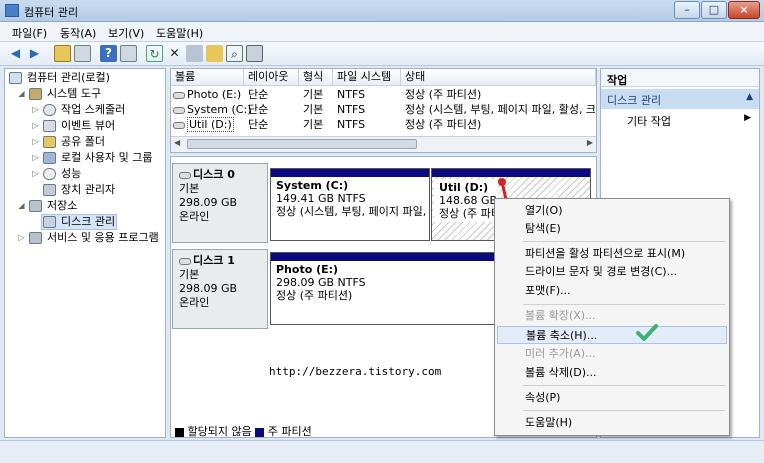 The width and height of the screenshot is (764, 463). I want to click on menu-help: 도움말(H), so click(179, 33).